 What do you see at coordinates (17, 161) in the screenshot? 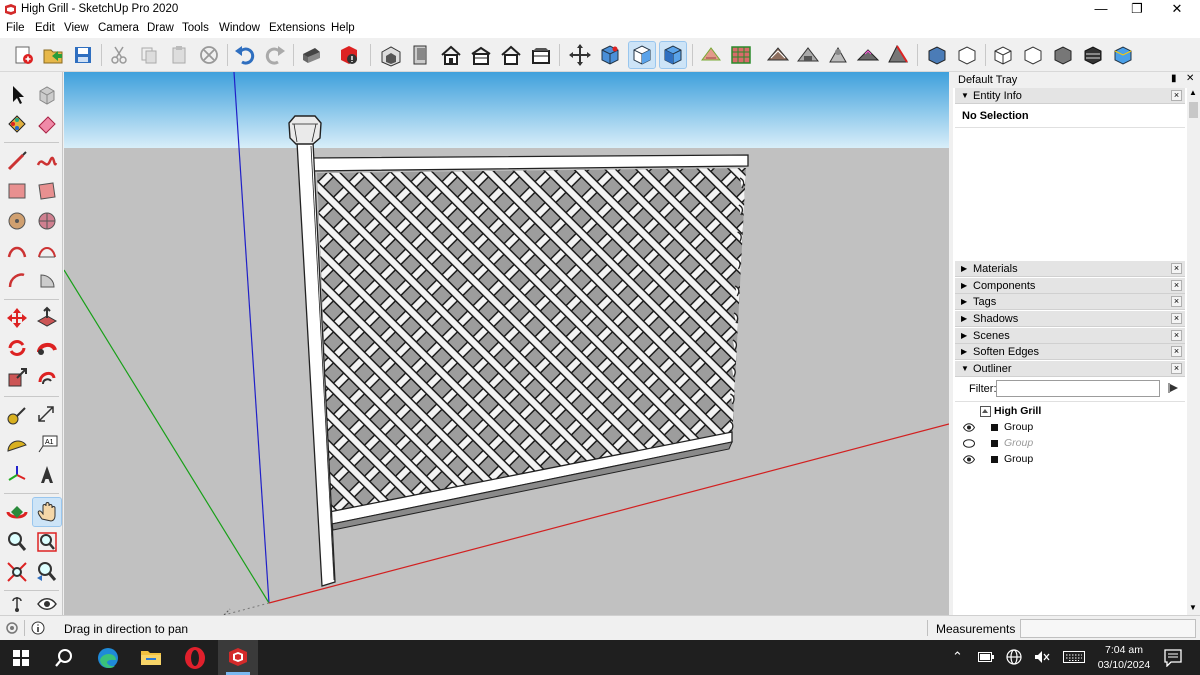
I see `line-tool-icon` at bounding box center [17, 161].